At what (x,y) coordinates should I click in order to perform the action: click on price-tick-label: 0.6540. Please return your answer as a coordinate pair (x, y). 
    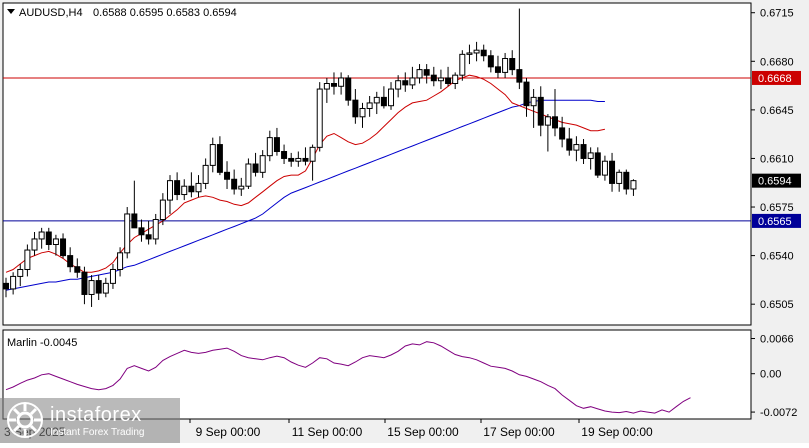
    Looking at the image, I should click on (777, 257).